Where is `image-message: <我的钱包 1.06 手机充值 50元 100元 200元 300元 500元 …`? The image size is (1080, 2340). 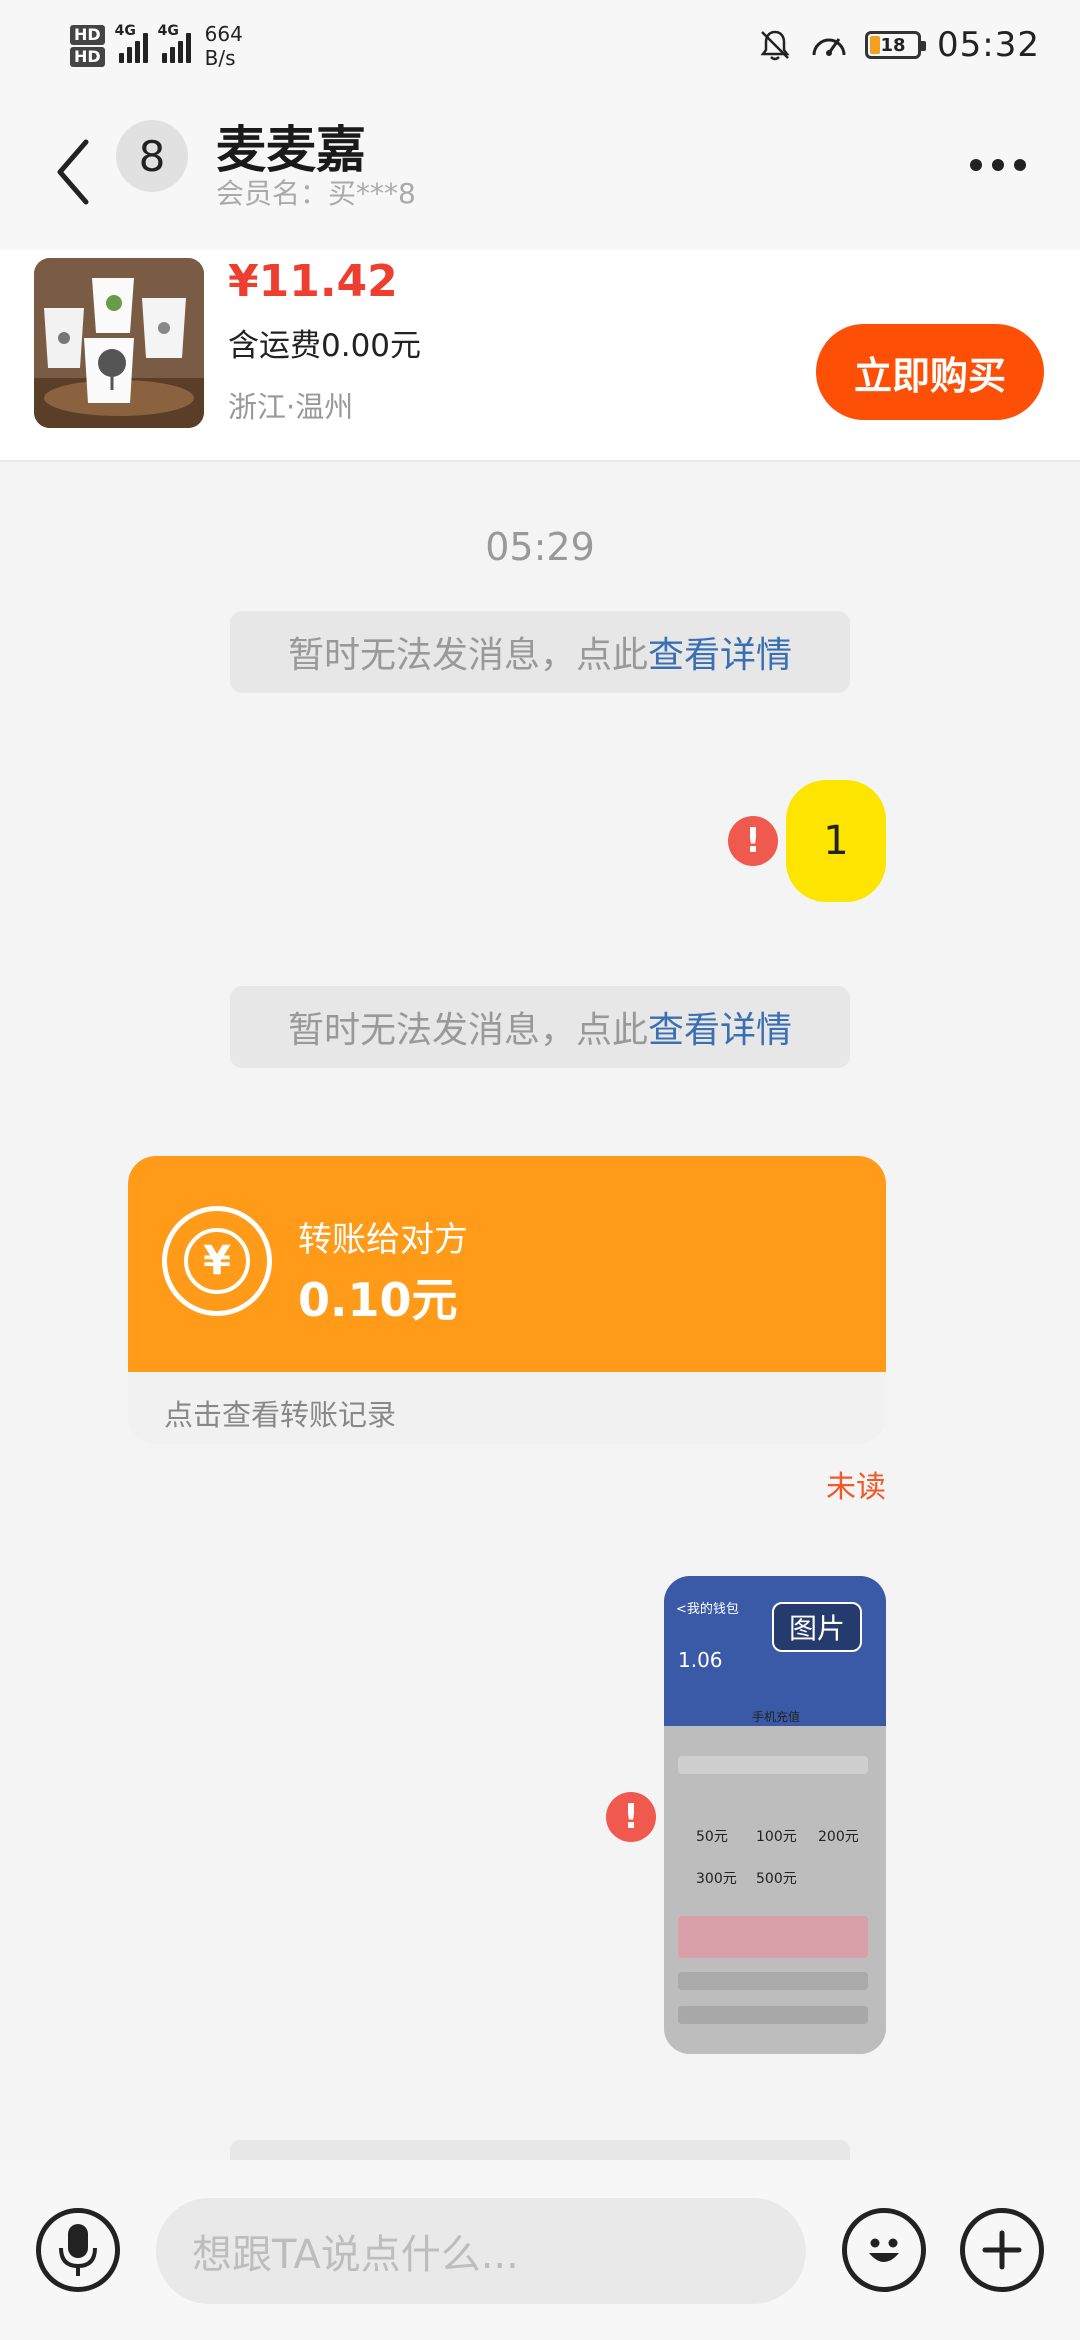 image-message: <我的钱包 1.06 手机充值 50元 100元 200元 300元 500元 … is located at coordinates (775, 1815).